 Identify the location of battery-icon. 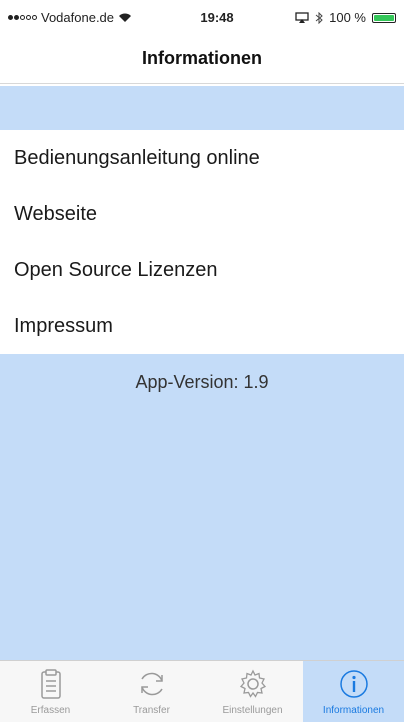
(384, 17).